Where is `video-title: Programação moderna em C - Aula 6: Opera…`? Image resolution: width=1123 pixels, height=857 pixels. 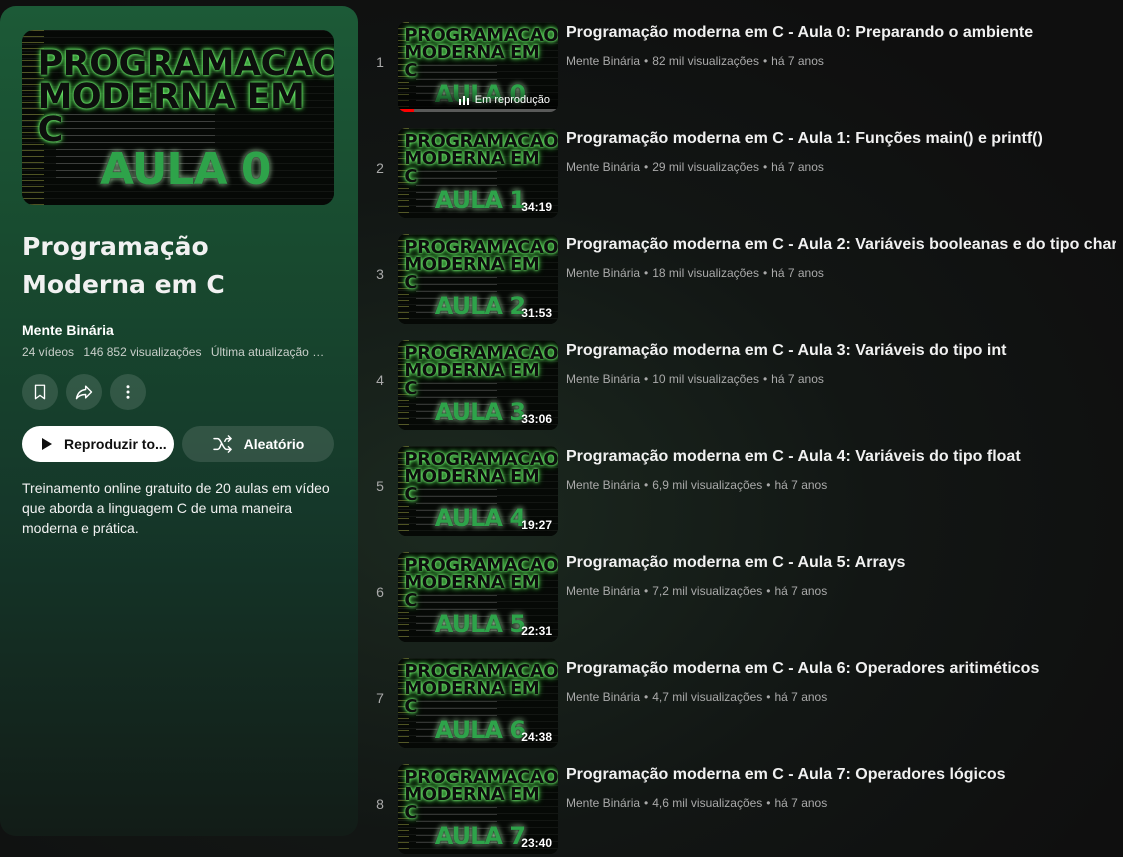 video-title: Programação moderna em C - Aula 6: Opera… is located at coordinates (841, 669).